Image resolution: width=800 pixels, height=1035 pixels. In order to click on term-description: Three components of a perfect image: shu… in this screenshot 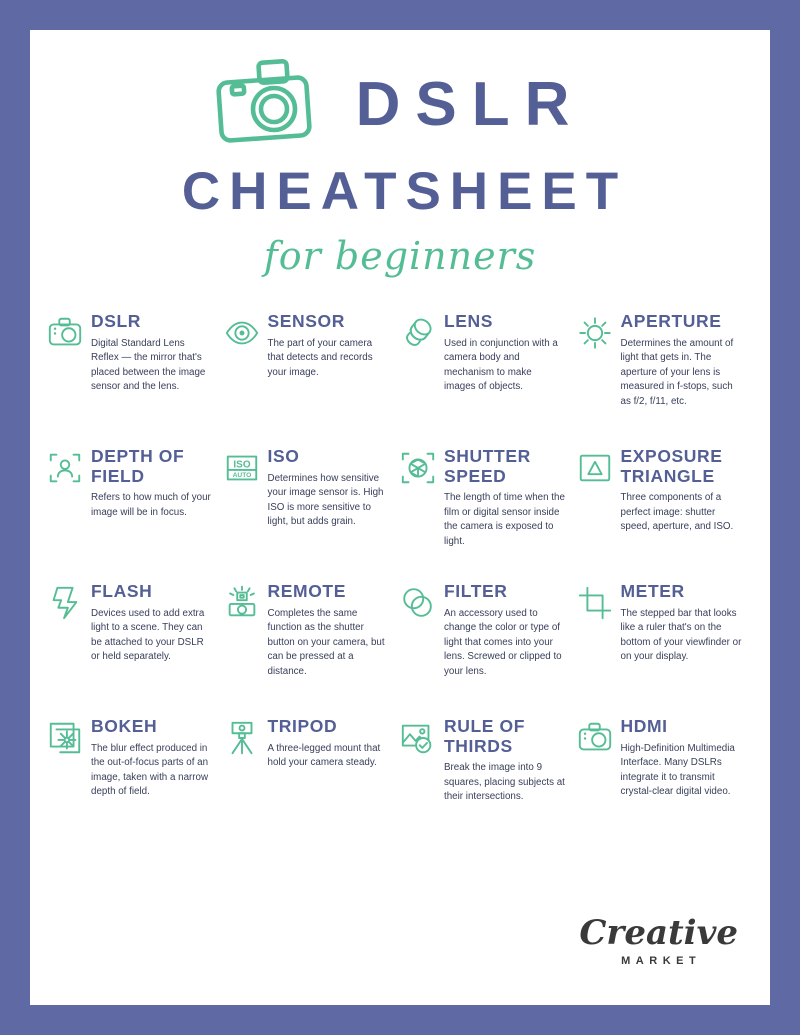, I will do `click(677, 512)`.